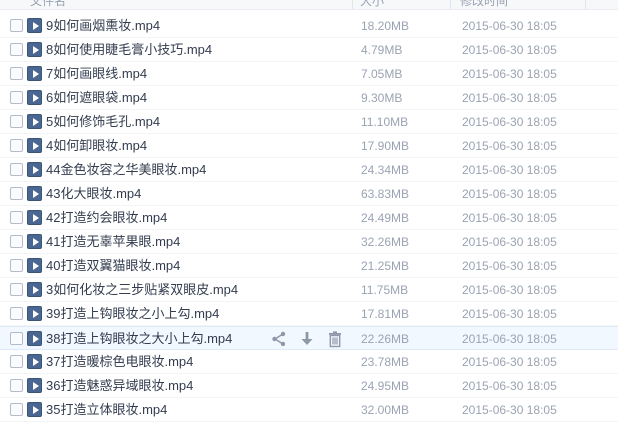 This screenshot has height=422, width=618. I want to click on file-row: 8如何使用睫毛膏小技巧.mp4 4.79MB 2015-06-30 18:05, so click(309, 50).